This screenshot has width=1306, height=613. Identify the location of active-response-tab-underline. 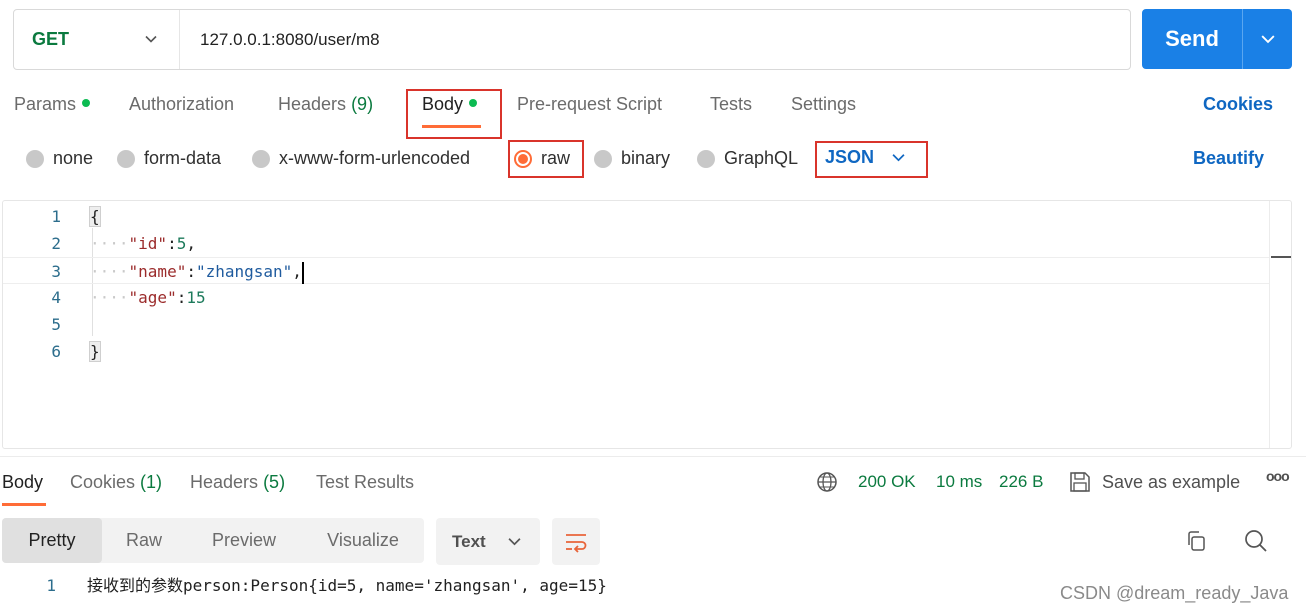
(24, 504).